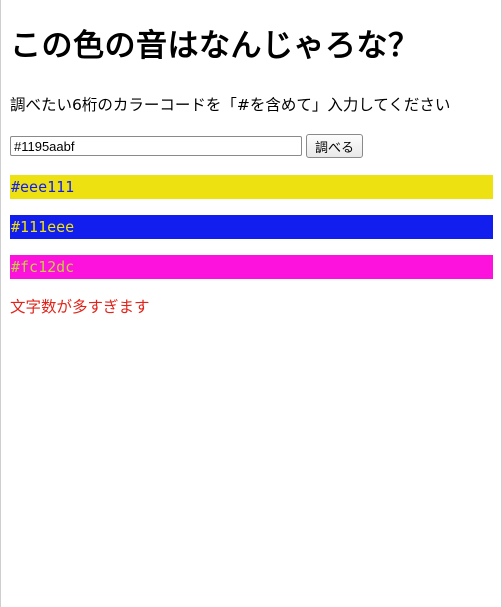 The height and width of the screenshot is (607, 502). What do you see at coordinates (251, 187) in the screenshot?
I see `color-swatch: #eee111` at bounding box center [251, 187].